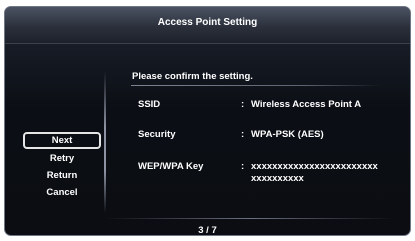  I want to click on vertical-divider, so click(105, 142).